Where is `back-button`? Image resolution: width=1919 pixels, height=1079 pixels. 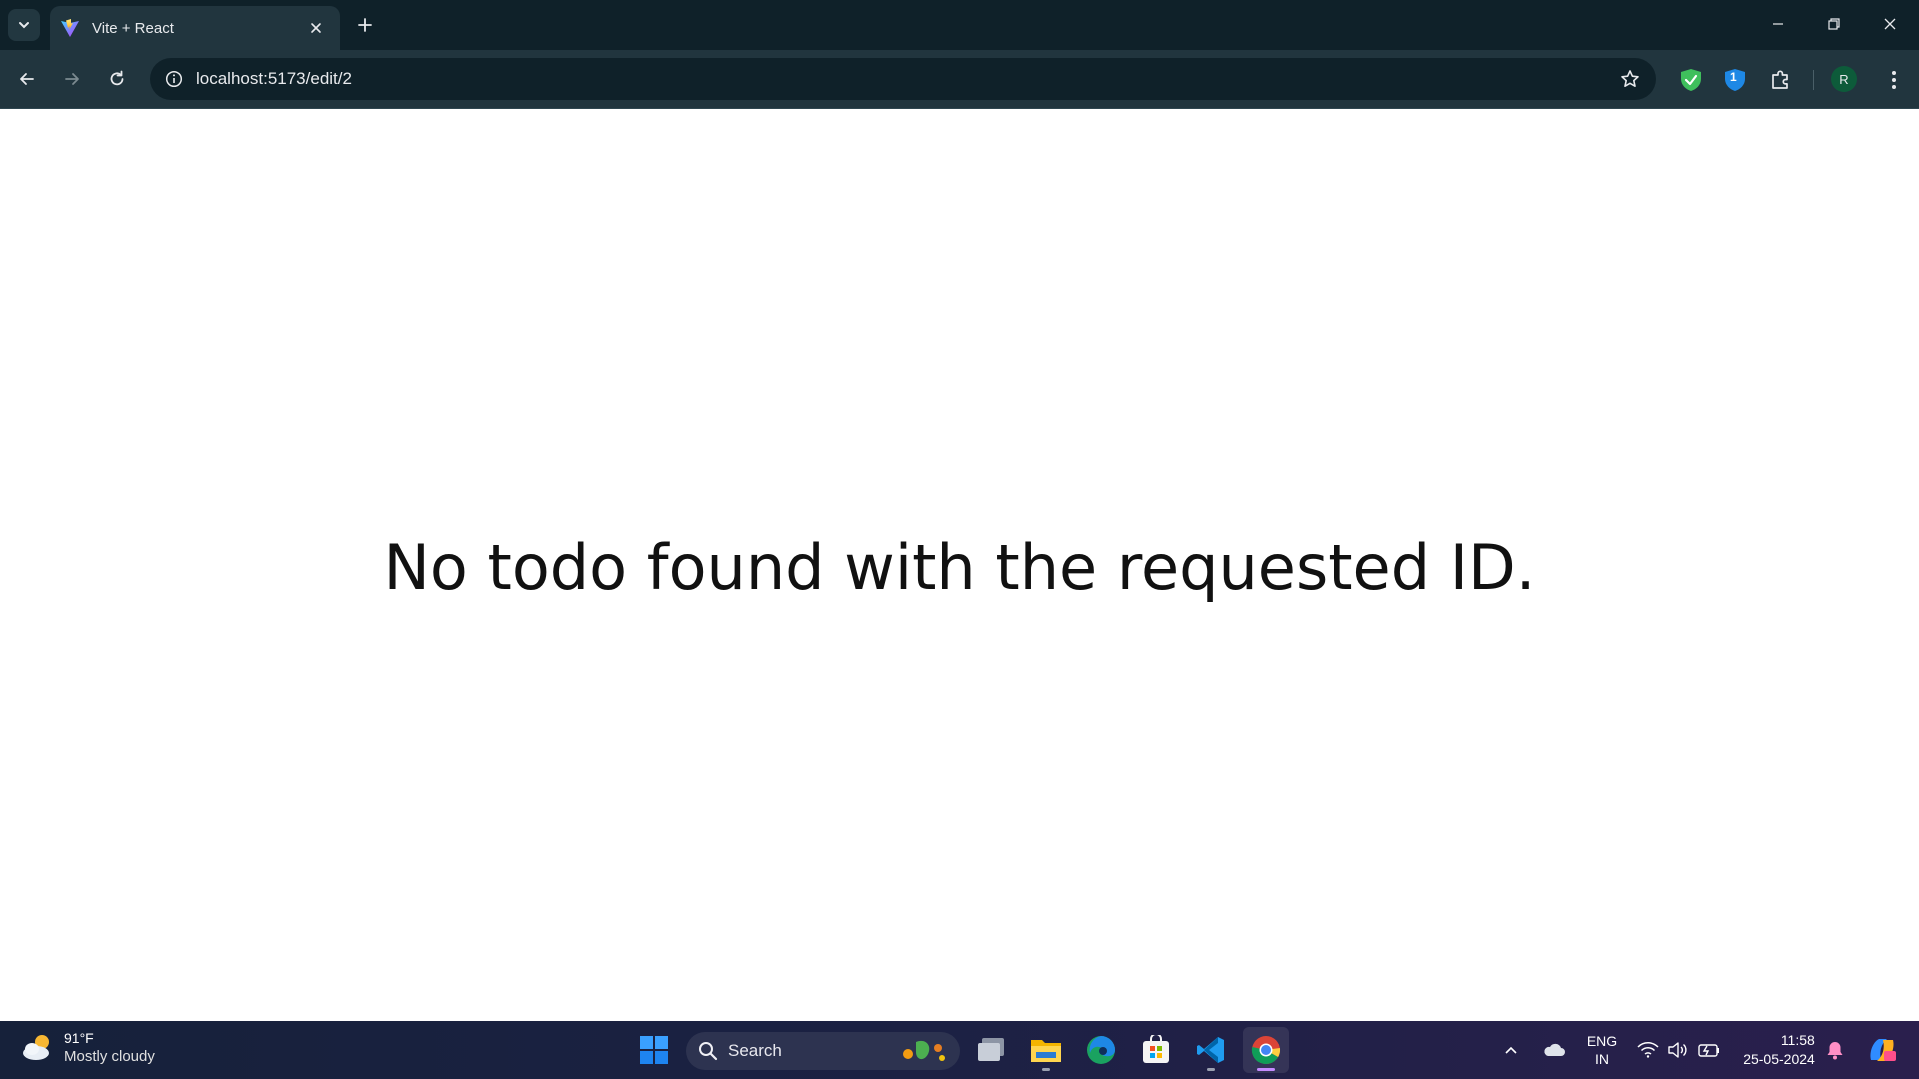 back-button is located at coordinates (27, 79).